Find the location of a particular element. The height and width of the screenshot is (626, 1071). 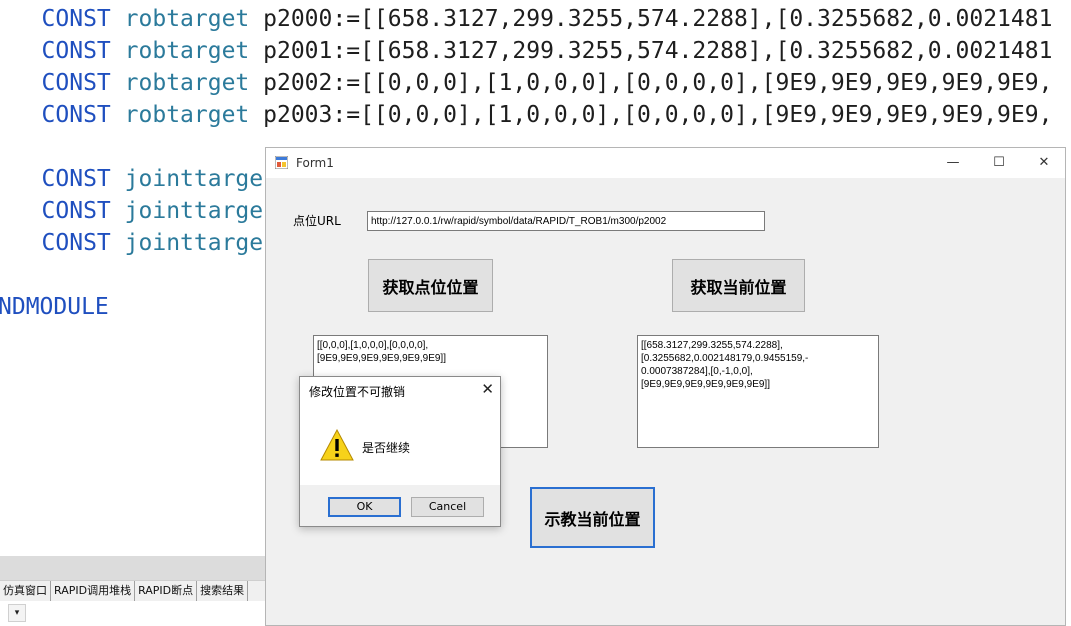

dialog-message: 是否继续 is located at coordinates (386, 448).